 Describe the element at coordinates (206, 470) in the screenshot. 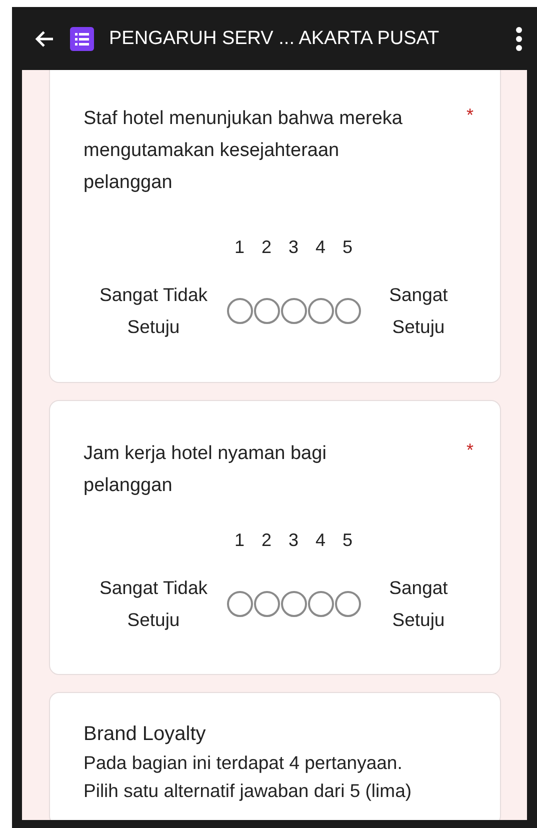

I see `question-text: Jam kerja hotel nyaman bagi pelanggan` at that location.